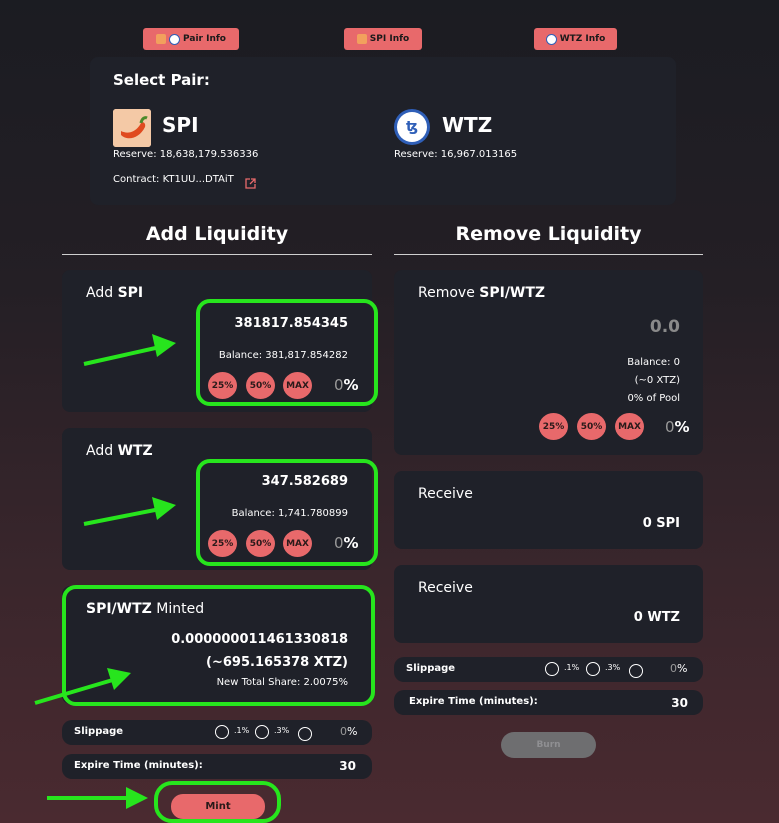  Describe the element at coordinates (129, 511) in the screenshot. I see `arrow-to-add-wtz-icon` at that location.